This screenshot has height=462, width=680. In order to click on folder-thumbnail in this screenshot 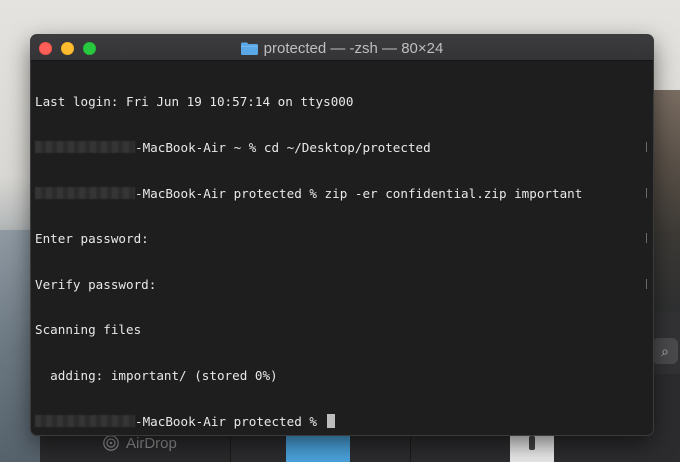, I will do `click(318, 449)`.